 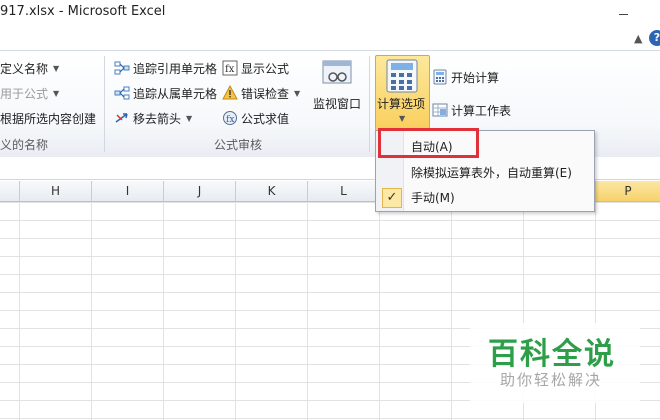 I want to click on remove-arrows-icon, so click(x=122, y=118).